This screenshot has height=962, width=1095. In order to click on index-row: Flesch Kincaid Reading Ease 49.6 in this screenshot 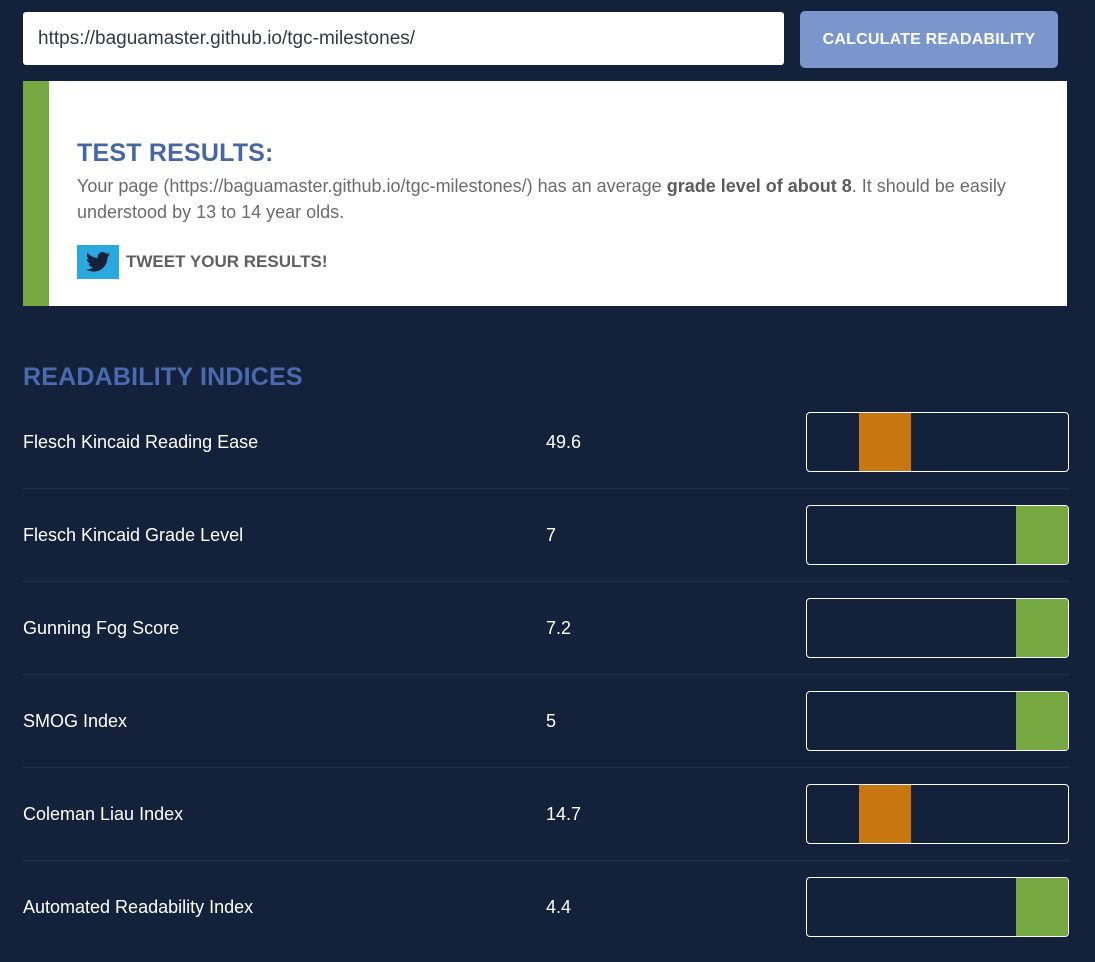, I will do `click(546, 442)`.